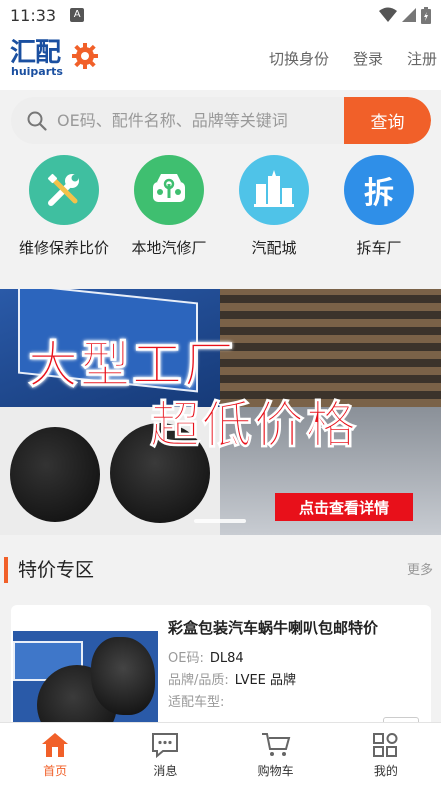  What do you see at coordinates (85, 56) in the screenshot?
I see `gear-logo-icon` at bounding box center [85, 56].